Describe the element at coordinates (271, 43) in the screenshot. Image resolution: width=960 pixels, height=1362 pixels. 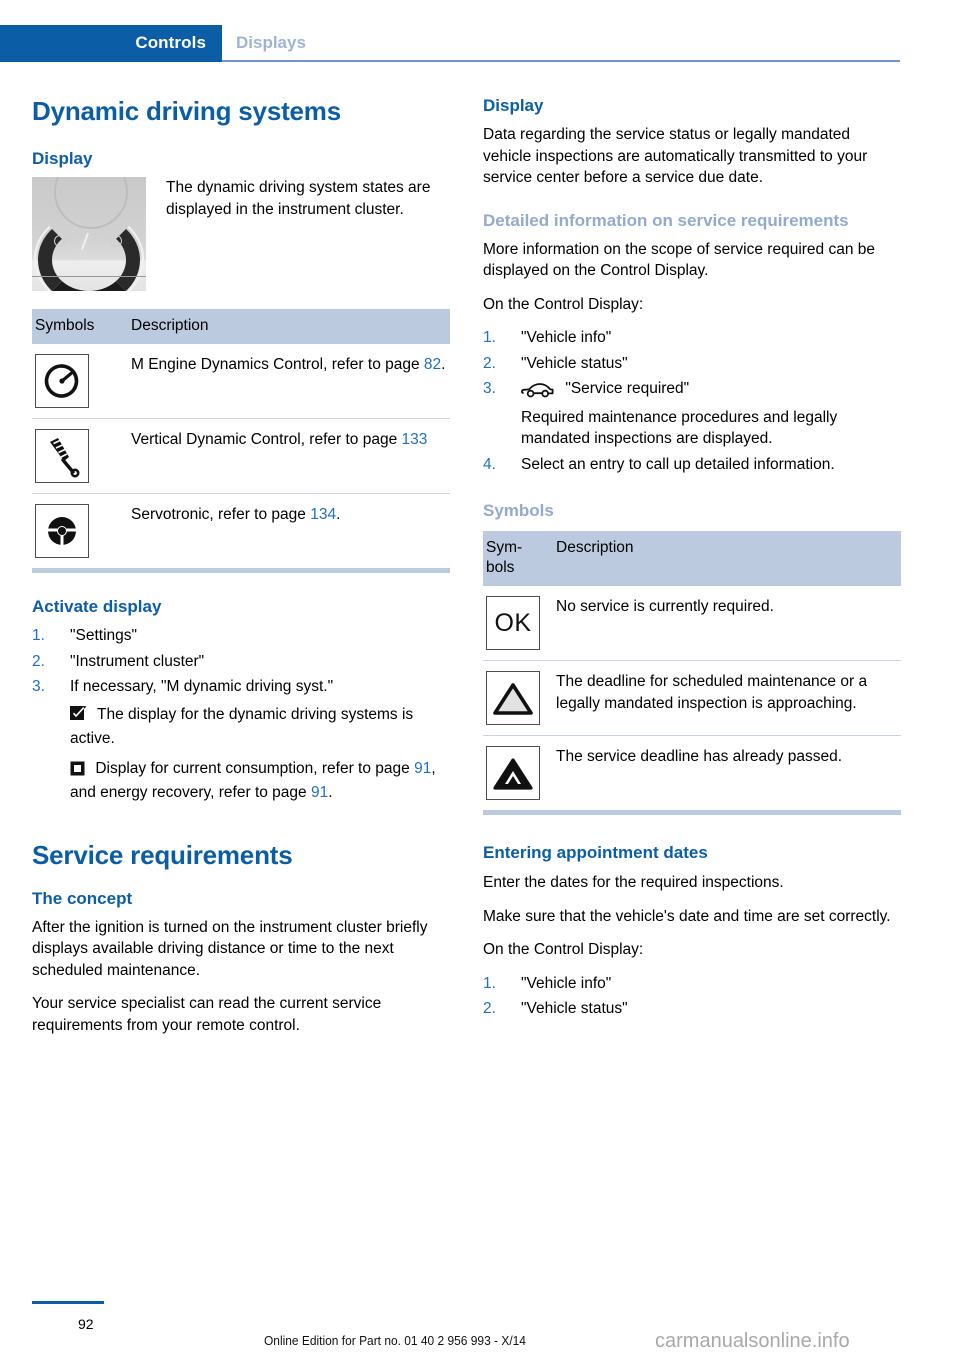
I see `tab-displays: Displays` at that location.